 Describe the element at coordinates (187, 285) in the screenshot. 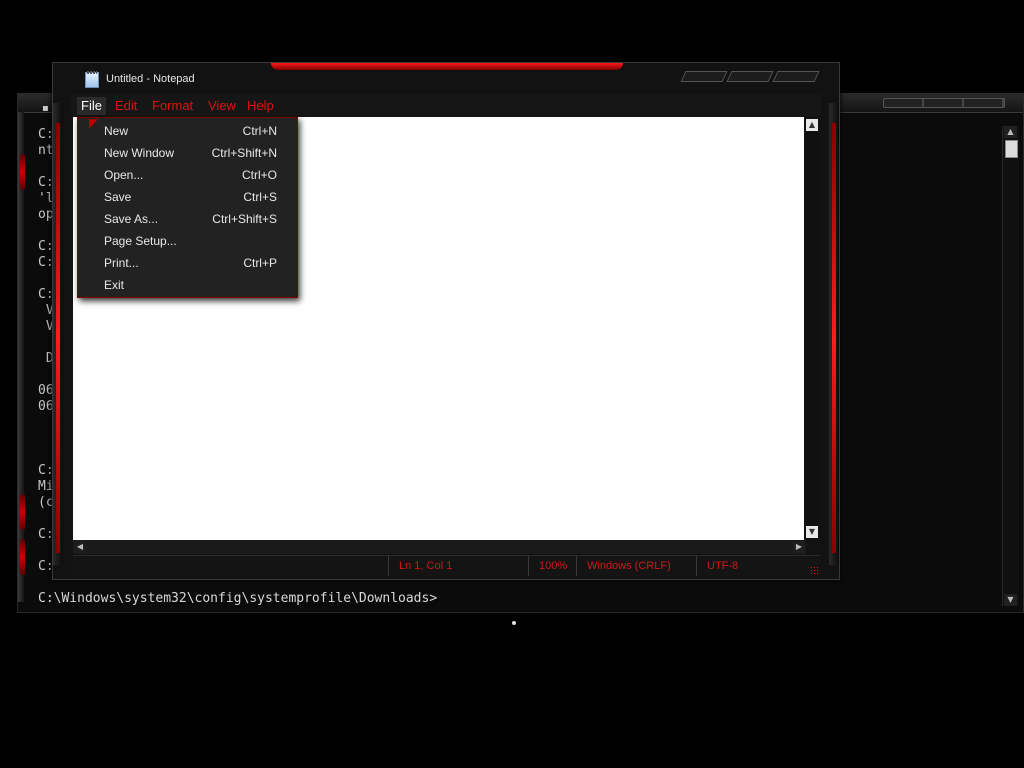

I see `menu-item-exit: Exit` at that location.